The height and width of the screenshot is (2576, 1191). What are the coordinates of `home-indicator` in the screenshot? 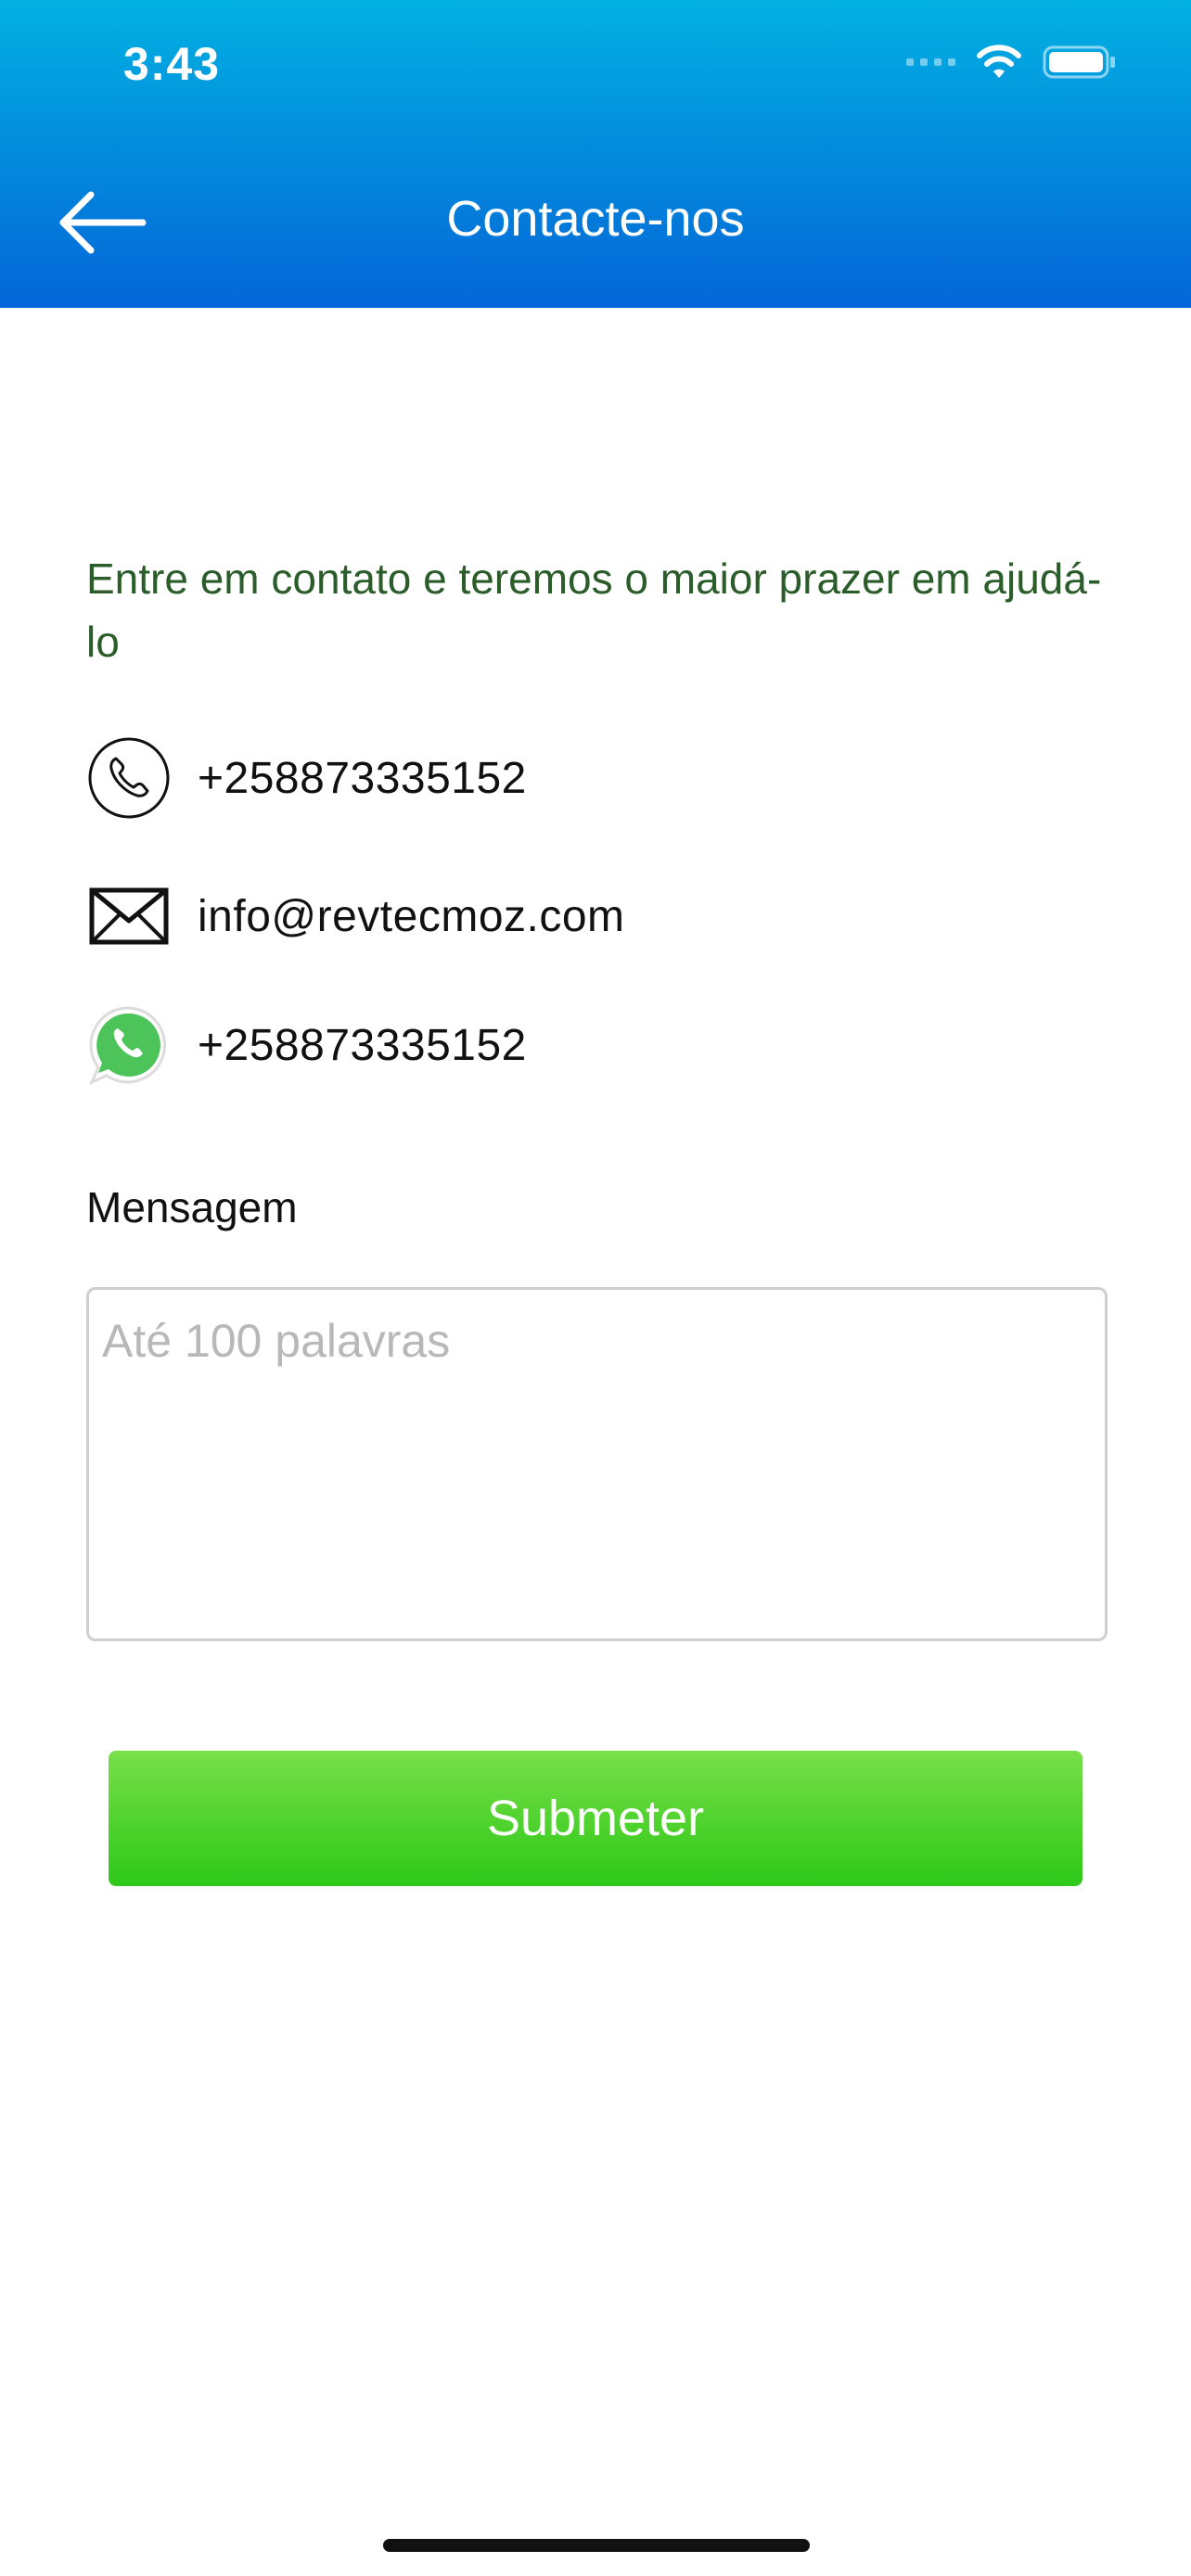 It's located at (597, 2545).